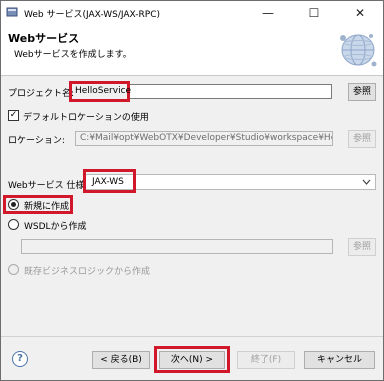  What do you see at coordinates (314, 13) in the screenshot?
I see `maximize-button: ☐` at bounding box center [314, 13].